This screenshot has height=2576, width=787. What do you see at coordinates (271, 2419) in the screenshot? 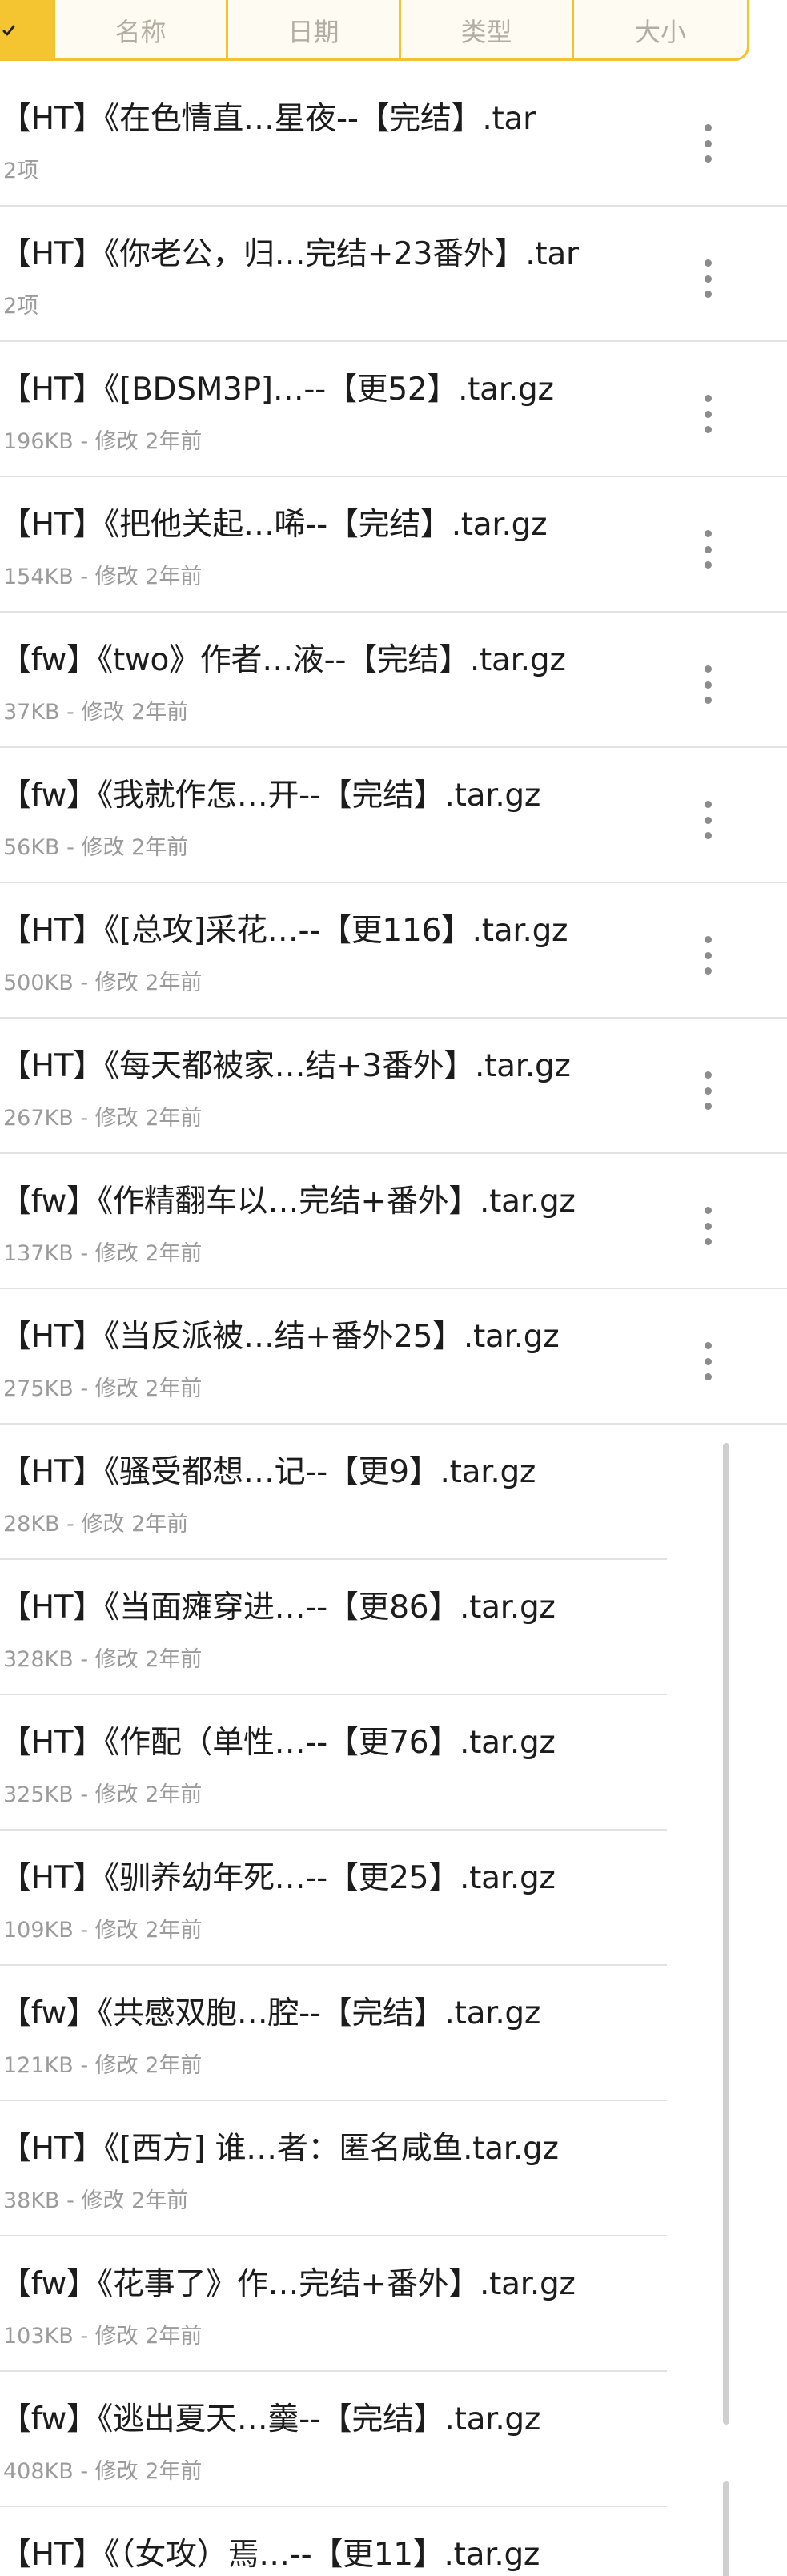
I see `file-name: 【fw】《逃出夏天…羹--【完结】.tar.gz` at bounding box center [271, 2419].